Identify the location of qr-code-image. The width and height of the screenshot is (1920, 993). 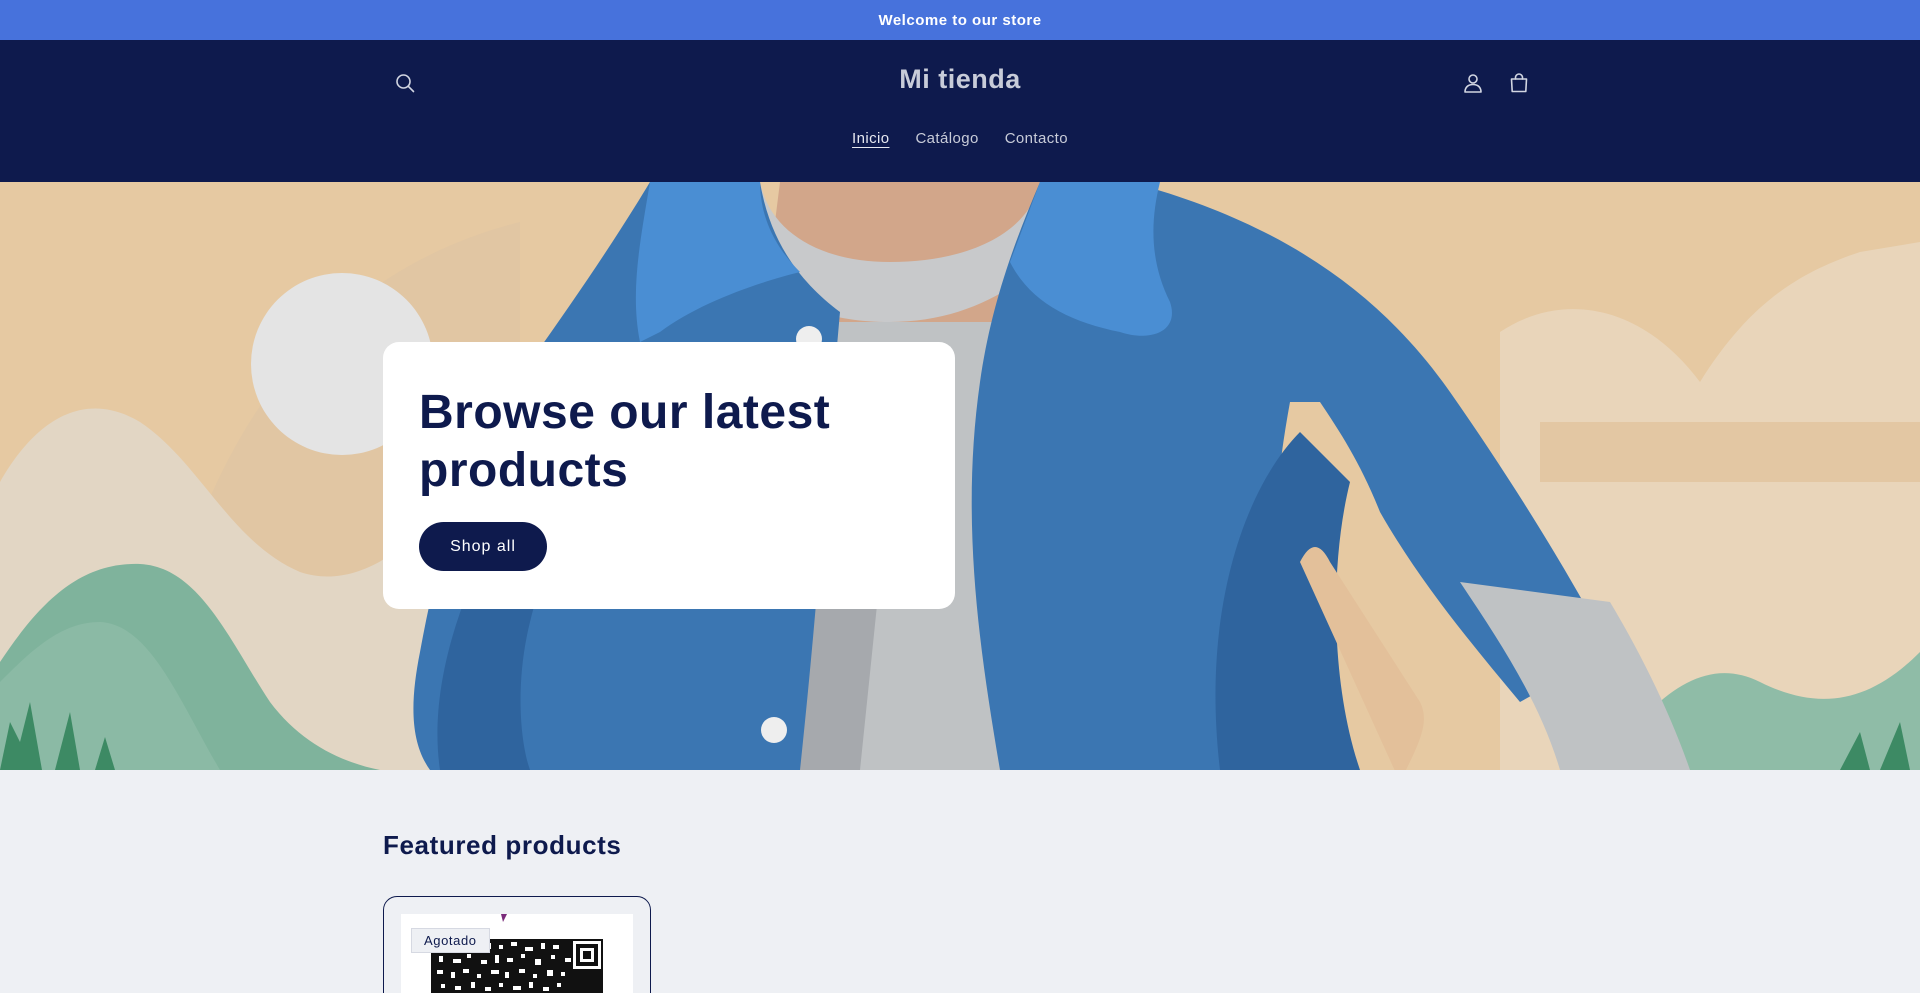
(517, 953).